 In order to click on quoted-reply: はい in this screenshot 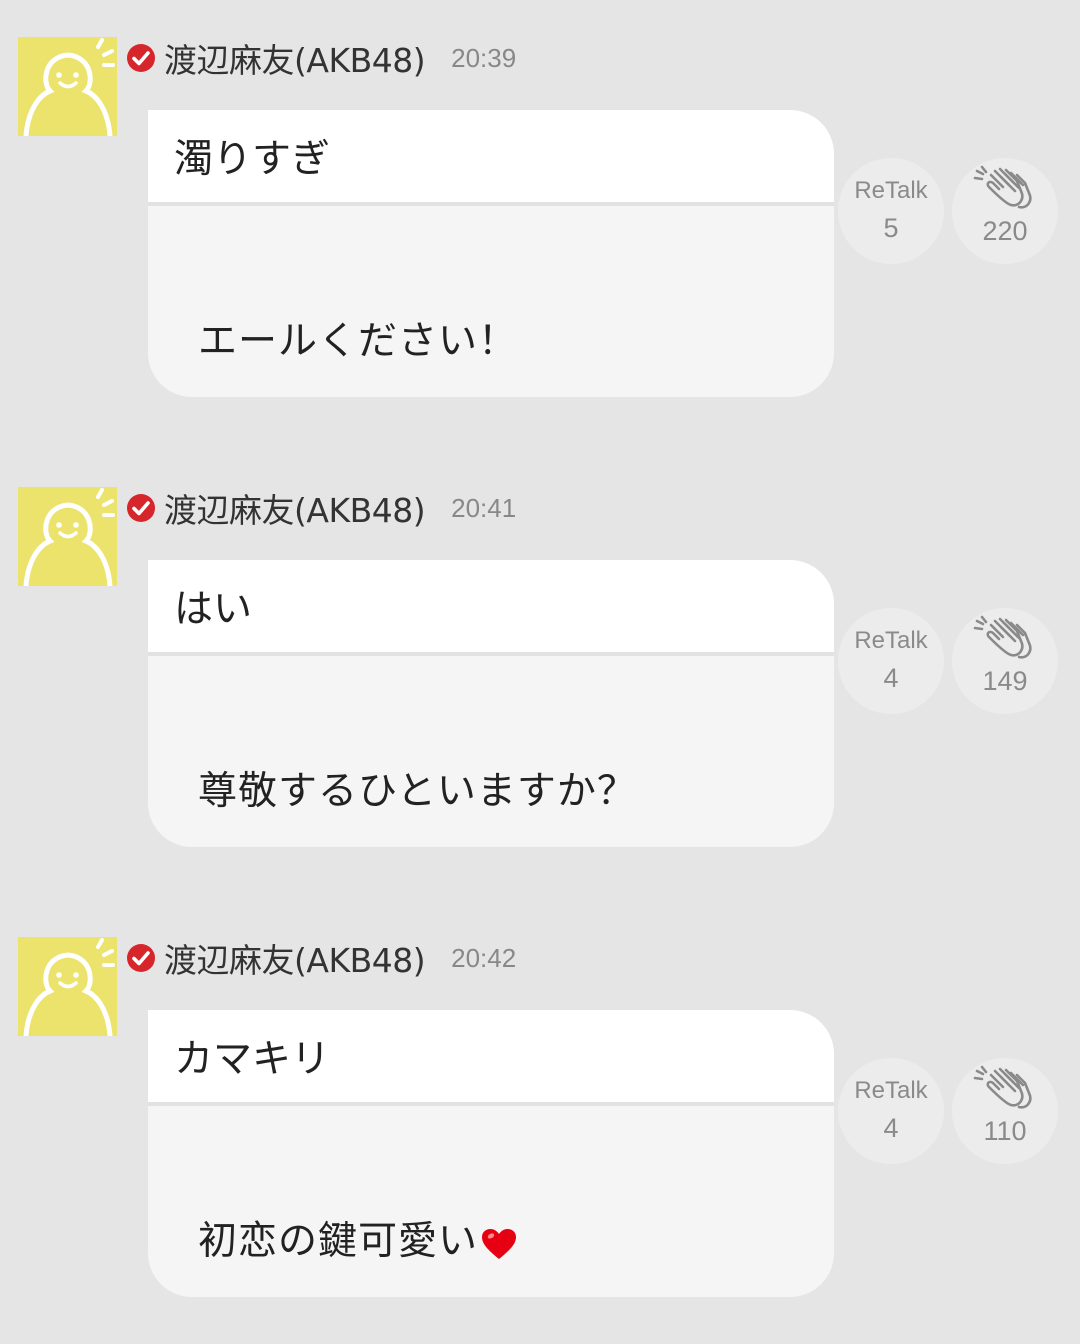, I will do `click(491, 608)`.